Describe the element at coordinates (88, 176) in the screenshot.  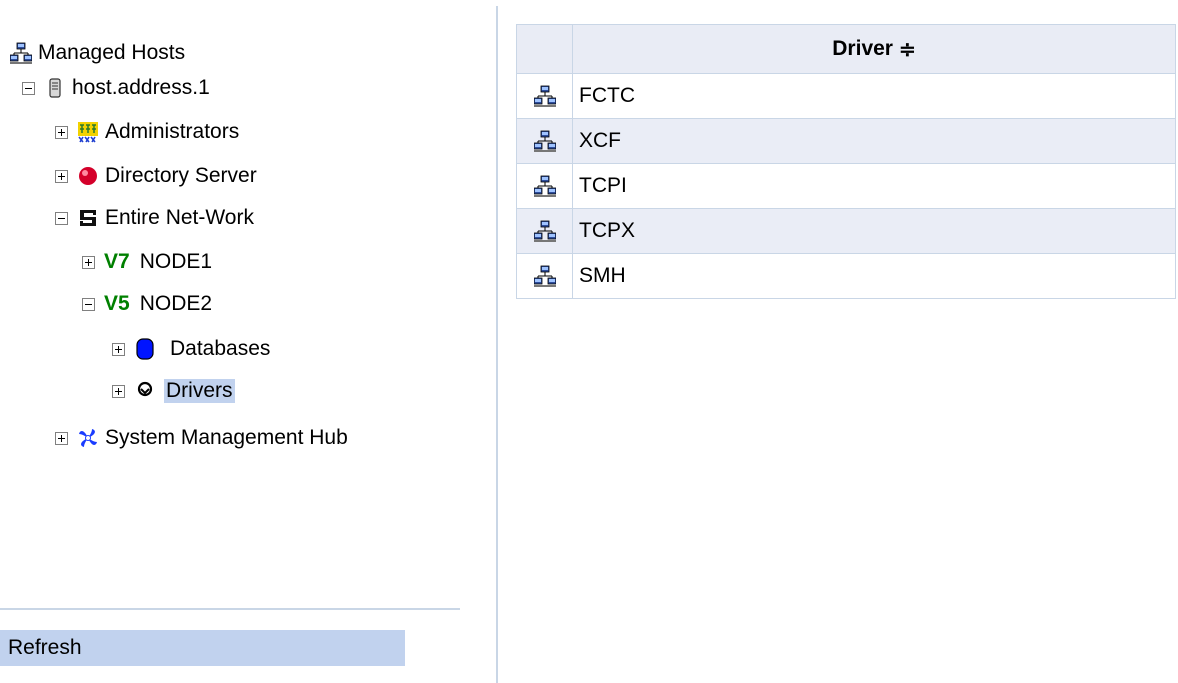
I see `red-ball-icon` at that location.